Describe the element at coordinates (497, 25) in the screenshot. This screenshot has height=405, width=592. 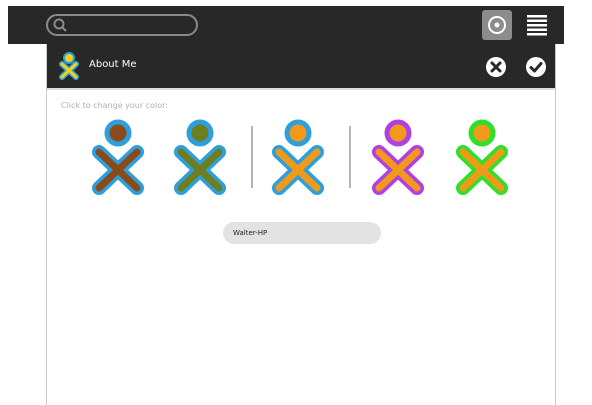
I see `home-view-button` at that location.